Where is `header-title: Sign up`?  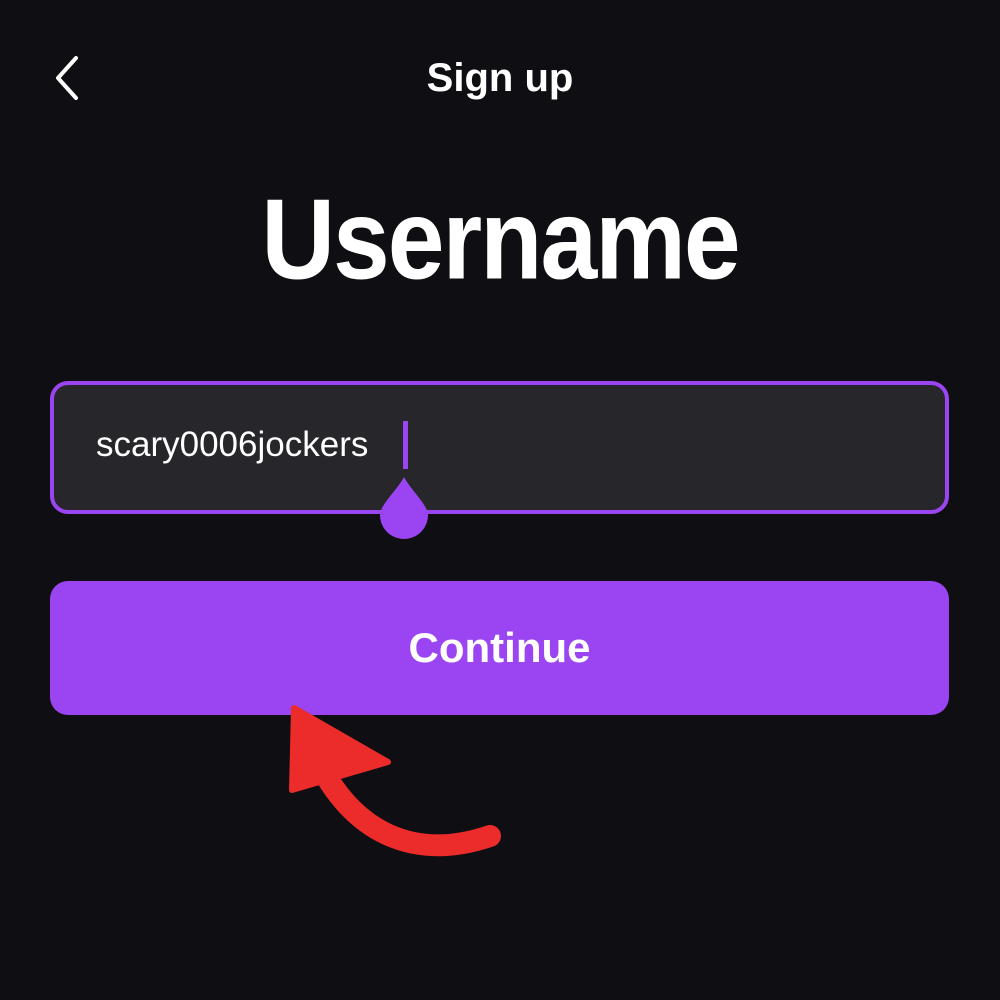 header-title: Sign up is located at coordinates (500, 78).